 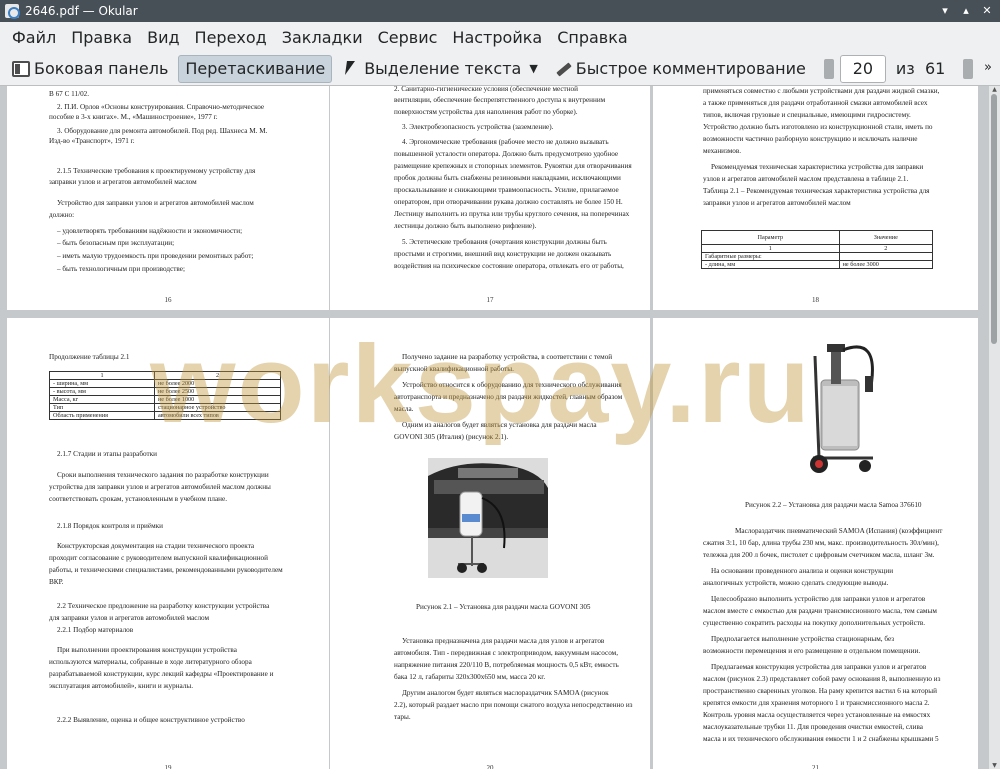 I want to click on menu-help: Справка, so click(x=592, y=37).